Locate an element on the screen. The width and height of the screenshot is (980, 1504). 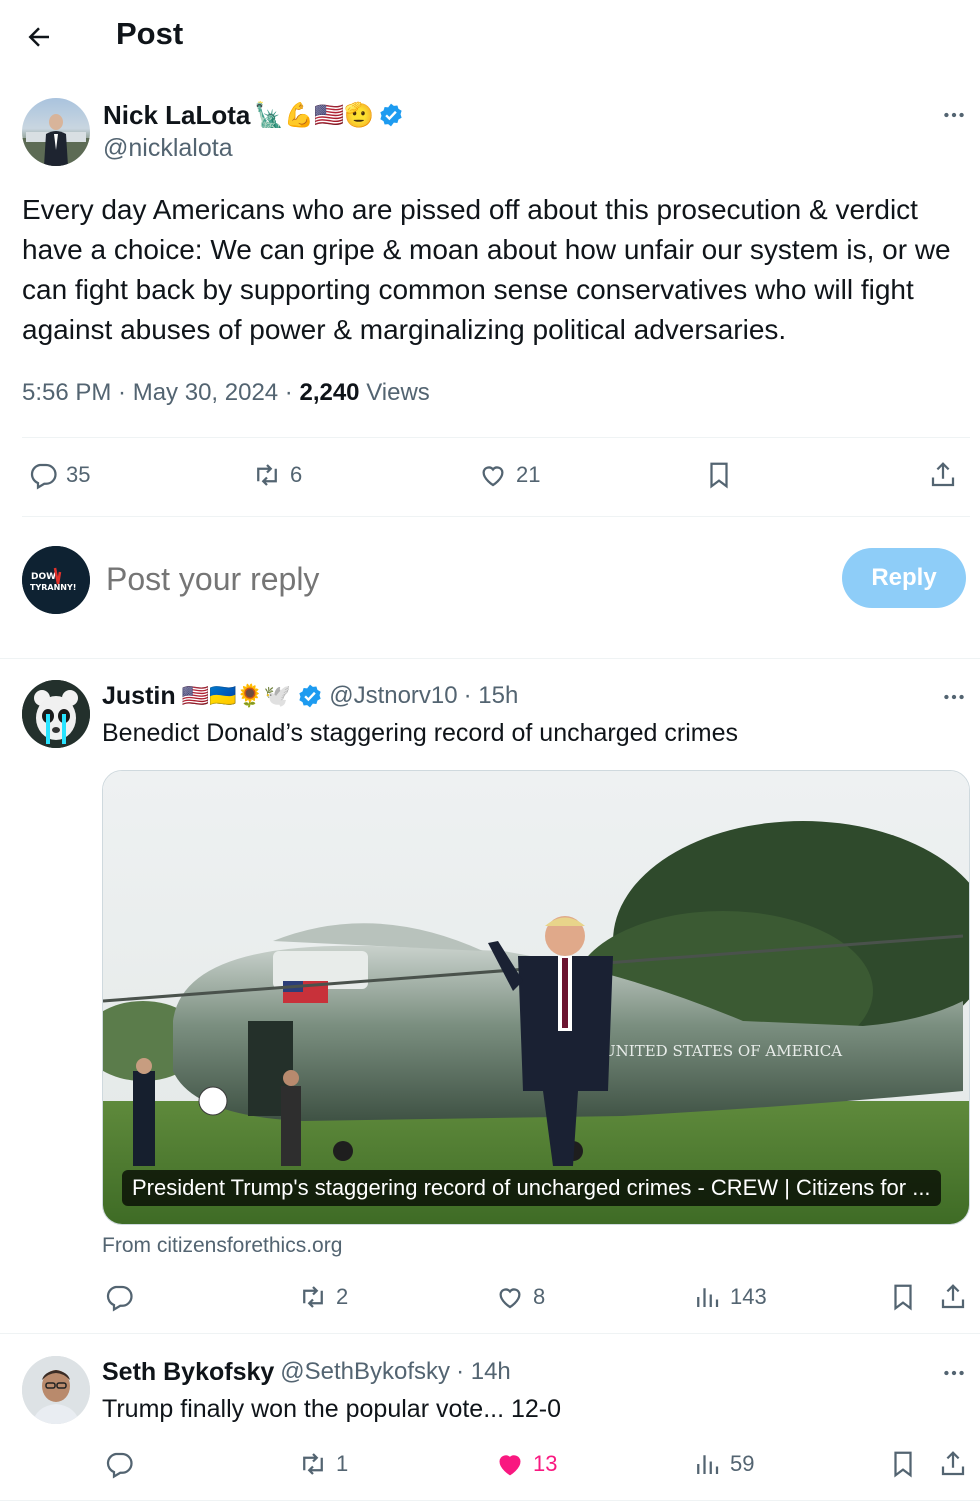
reply-count: 35 is located at coordinates (78, 474).